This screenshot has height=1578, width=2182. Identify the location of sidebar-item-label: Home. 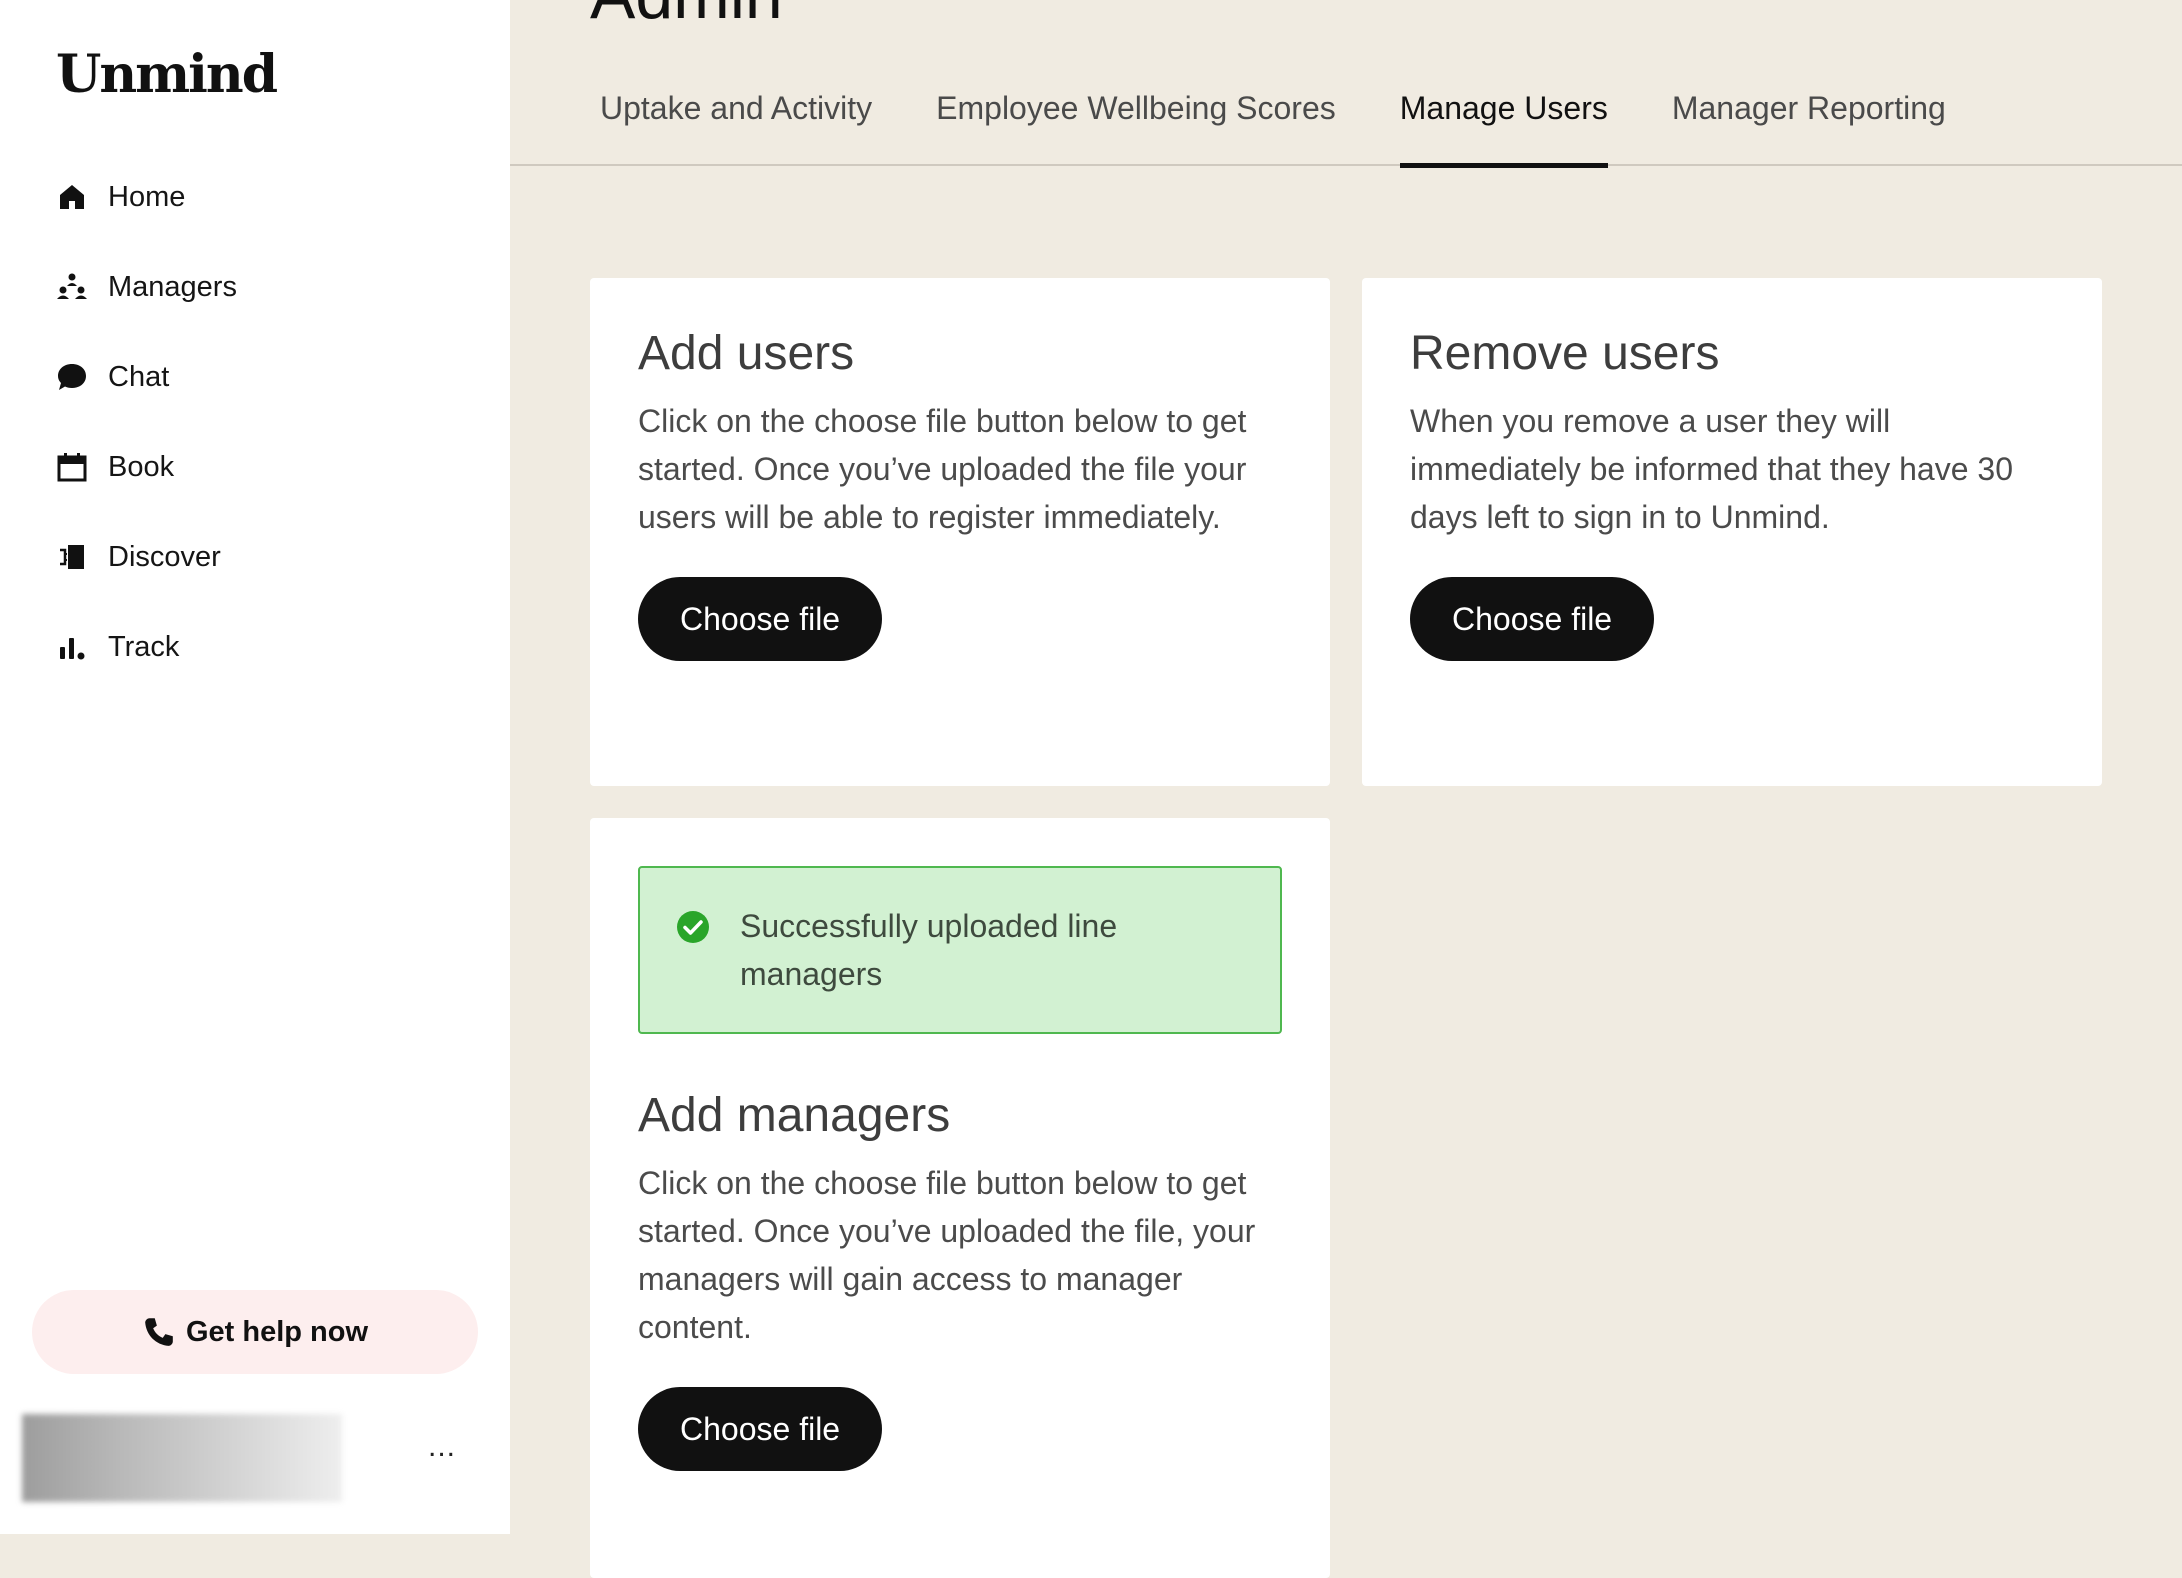
(147, 196).